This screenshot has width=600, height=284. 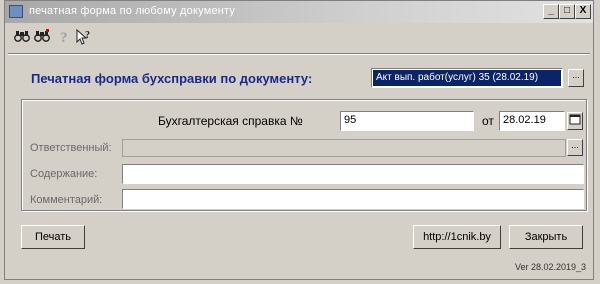 What do you see at coordinates (132, 11) in the screenshot?
I see `window-title: печатная форма по любому документу` at bounding box center [132, 11].